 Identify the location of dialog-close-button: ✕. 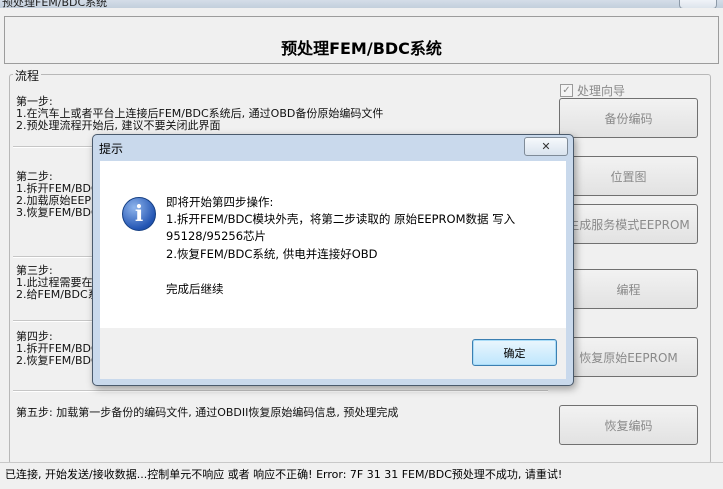
(546, 146).